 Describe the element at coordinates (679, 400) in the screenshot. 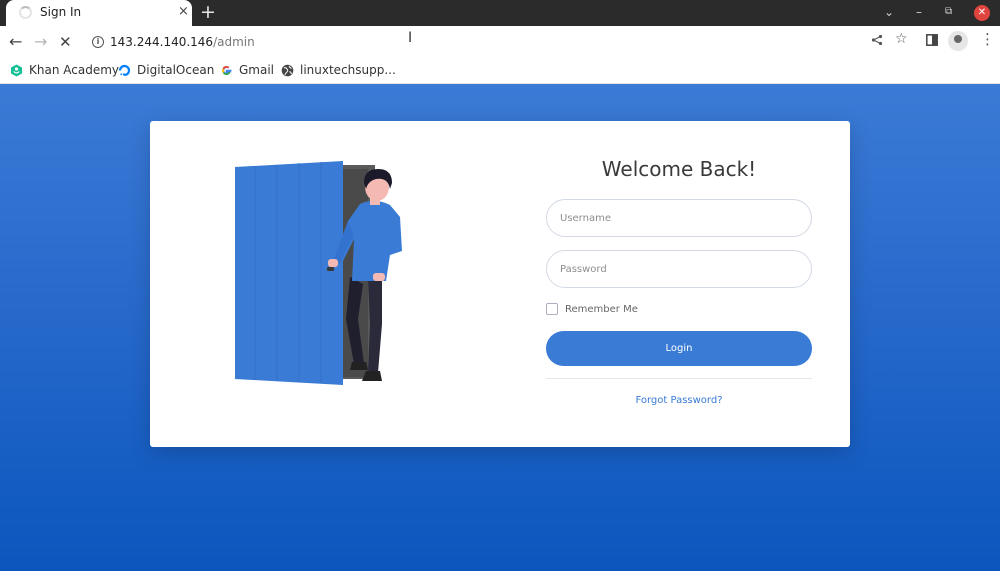

I see `forgot-password-link: Forgot Password?` at that location.